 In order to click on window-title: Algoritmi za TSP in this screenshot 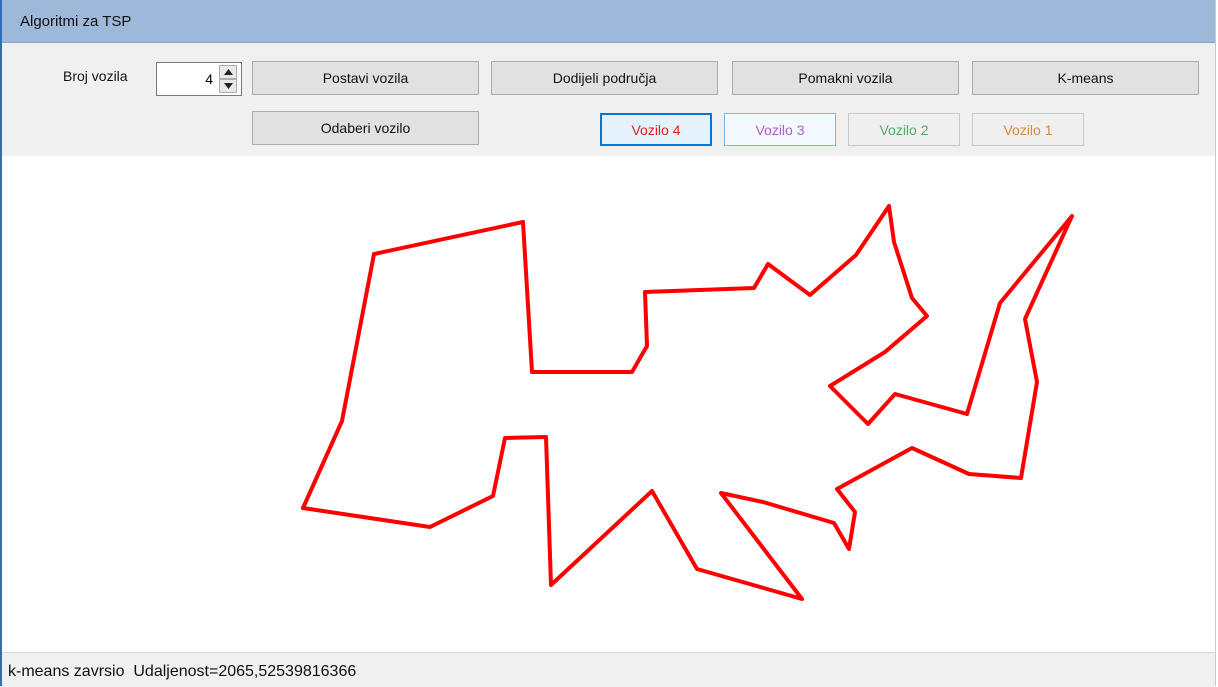, I will do `click(76, 21)`.